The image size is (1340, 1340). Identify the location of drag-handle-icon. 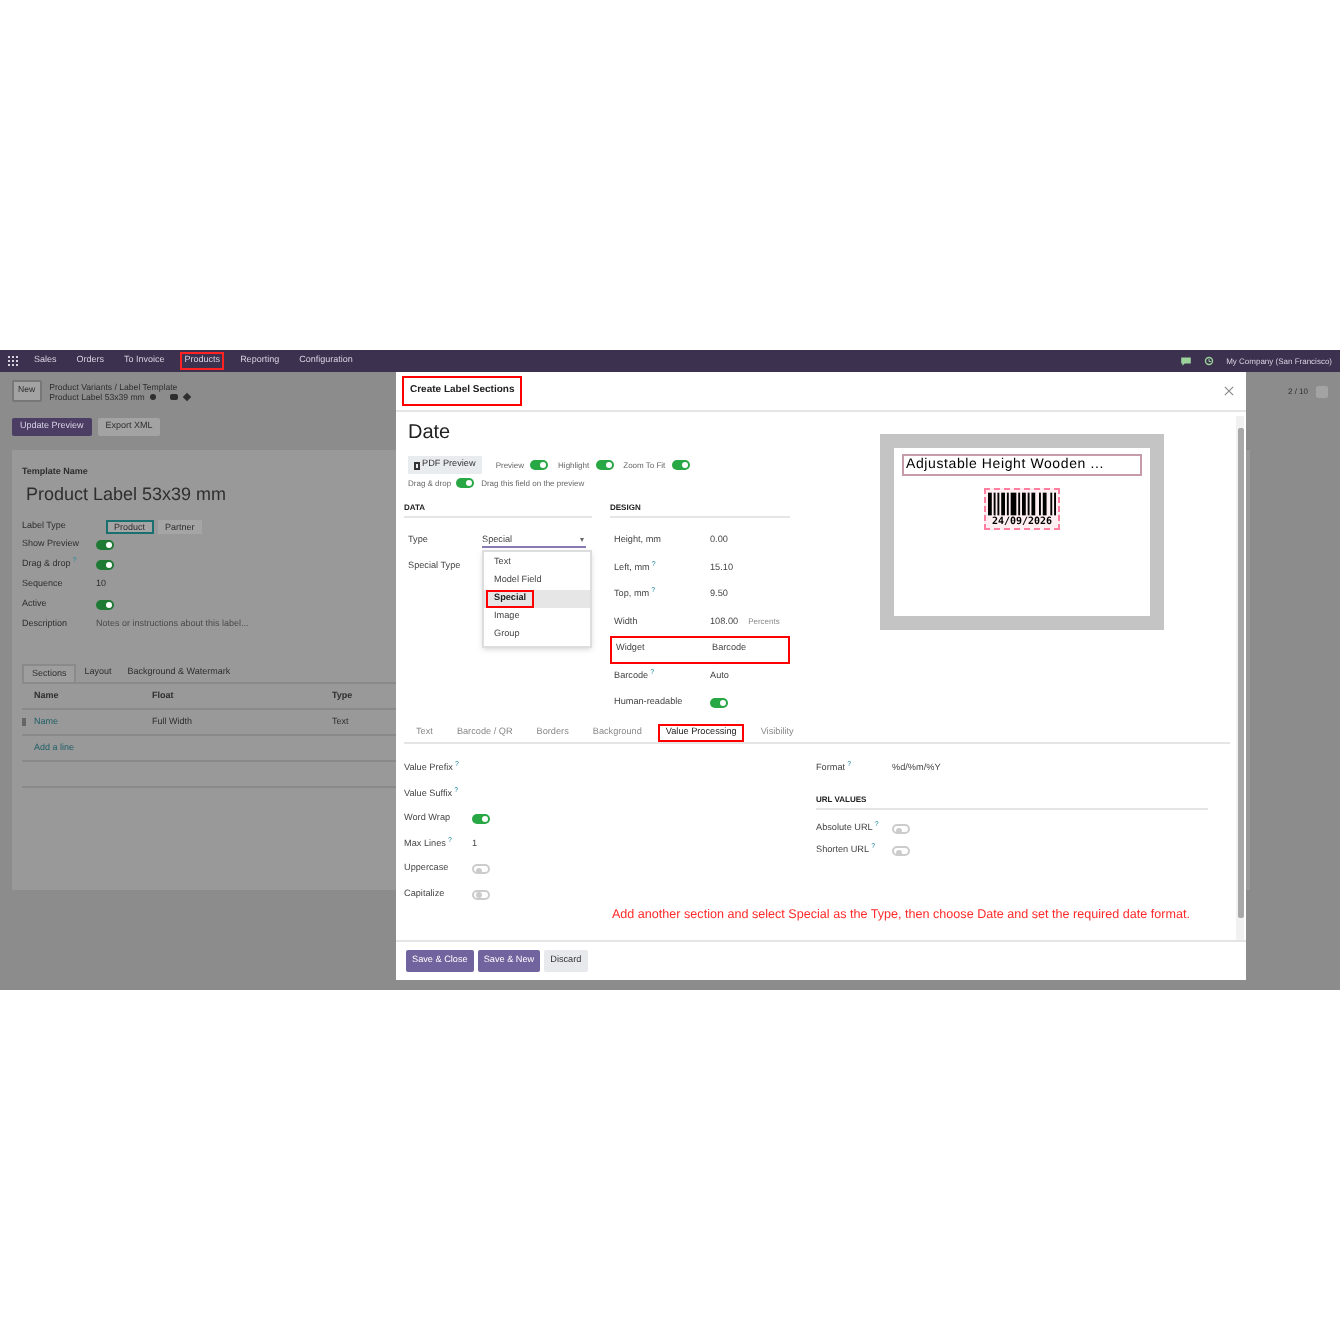
(24, 722).